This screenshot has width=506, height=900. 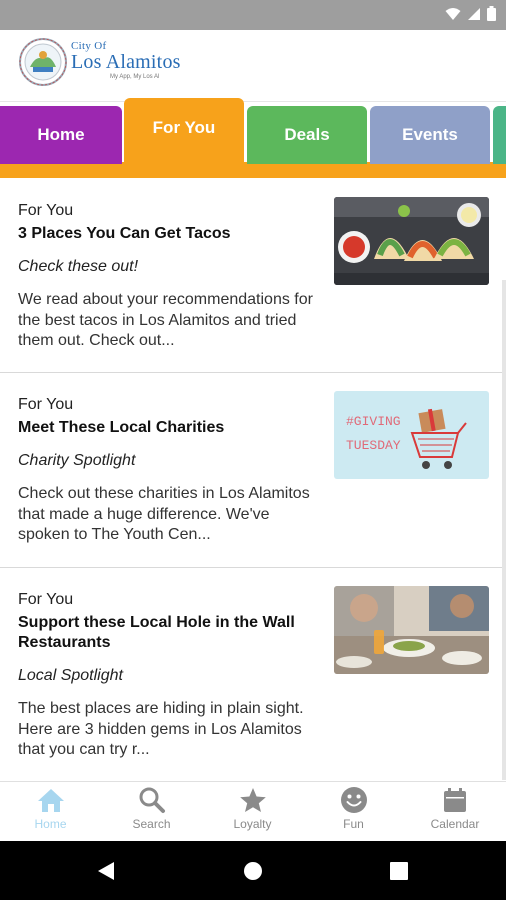 What do you see at coordinates (455, 824) in the screenshot?
I see `nav-calendar-label: Calendar` at bounding box center [455, 824].